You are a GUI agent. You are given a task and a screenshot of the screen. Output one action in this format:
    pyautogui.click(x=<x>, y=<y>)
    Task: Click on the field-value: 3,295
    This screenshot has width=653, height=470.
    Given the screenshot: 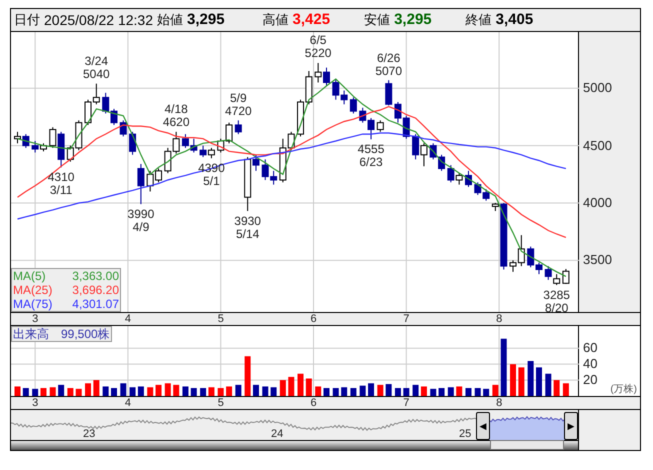 What is the action you would take?
    pyautogui.click(x=206, y=20)
    